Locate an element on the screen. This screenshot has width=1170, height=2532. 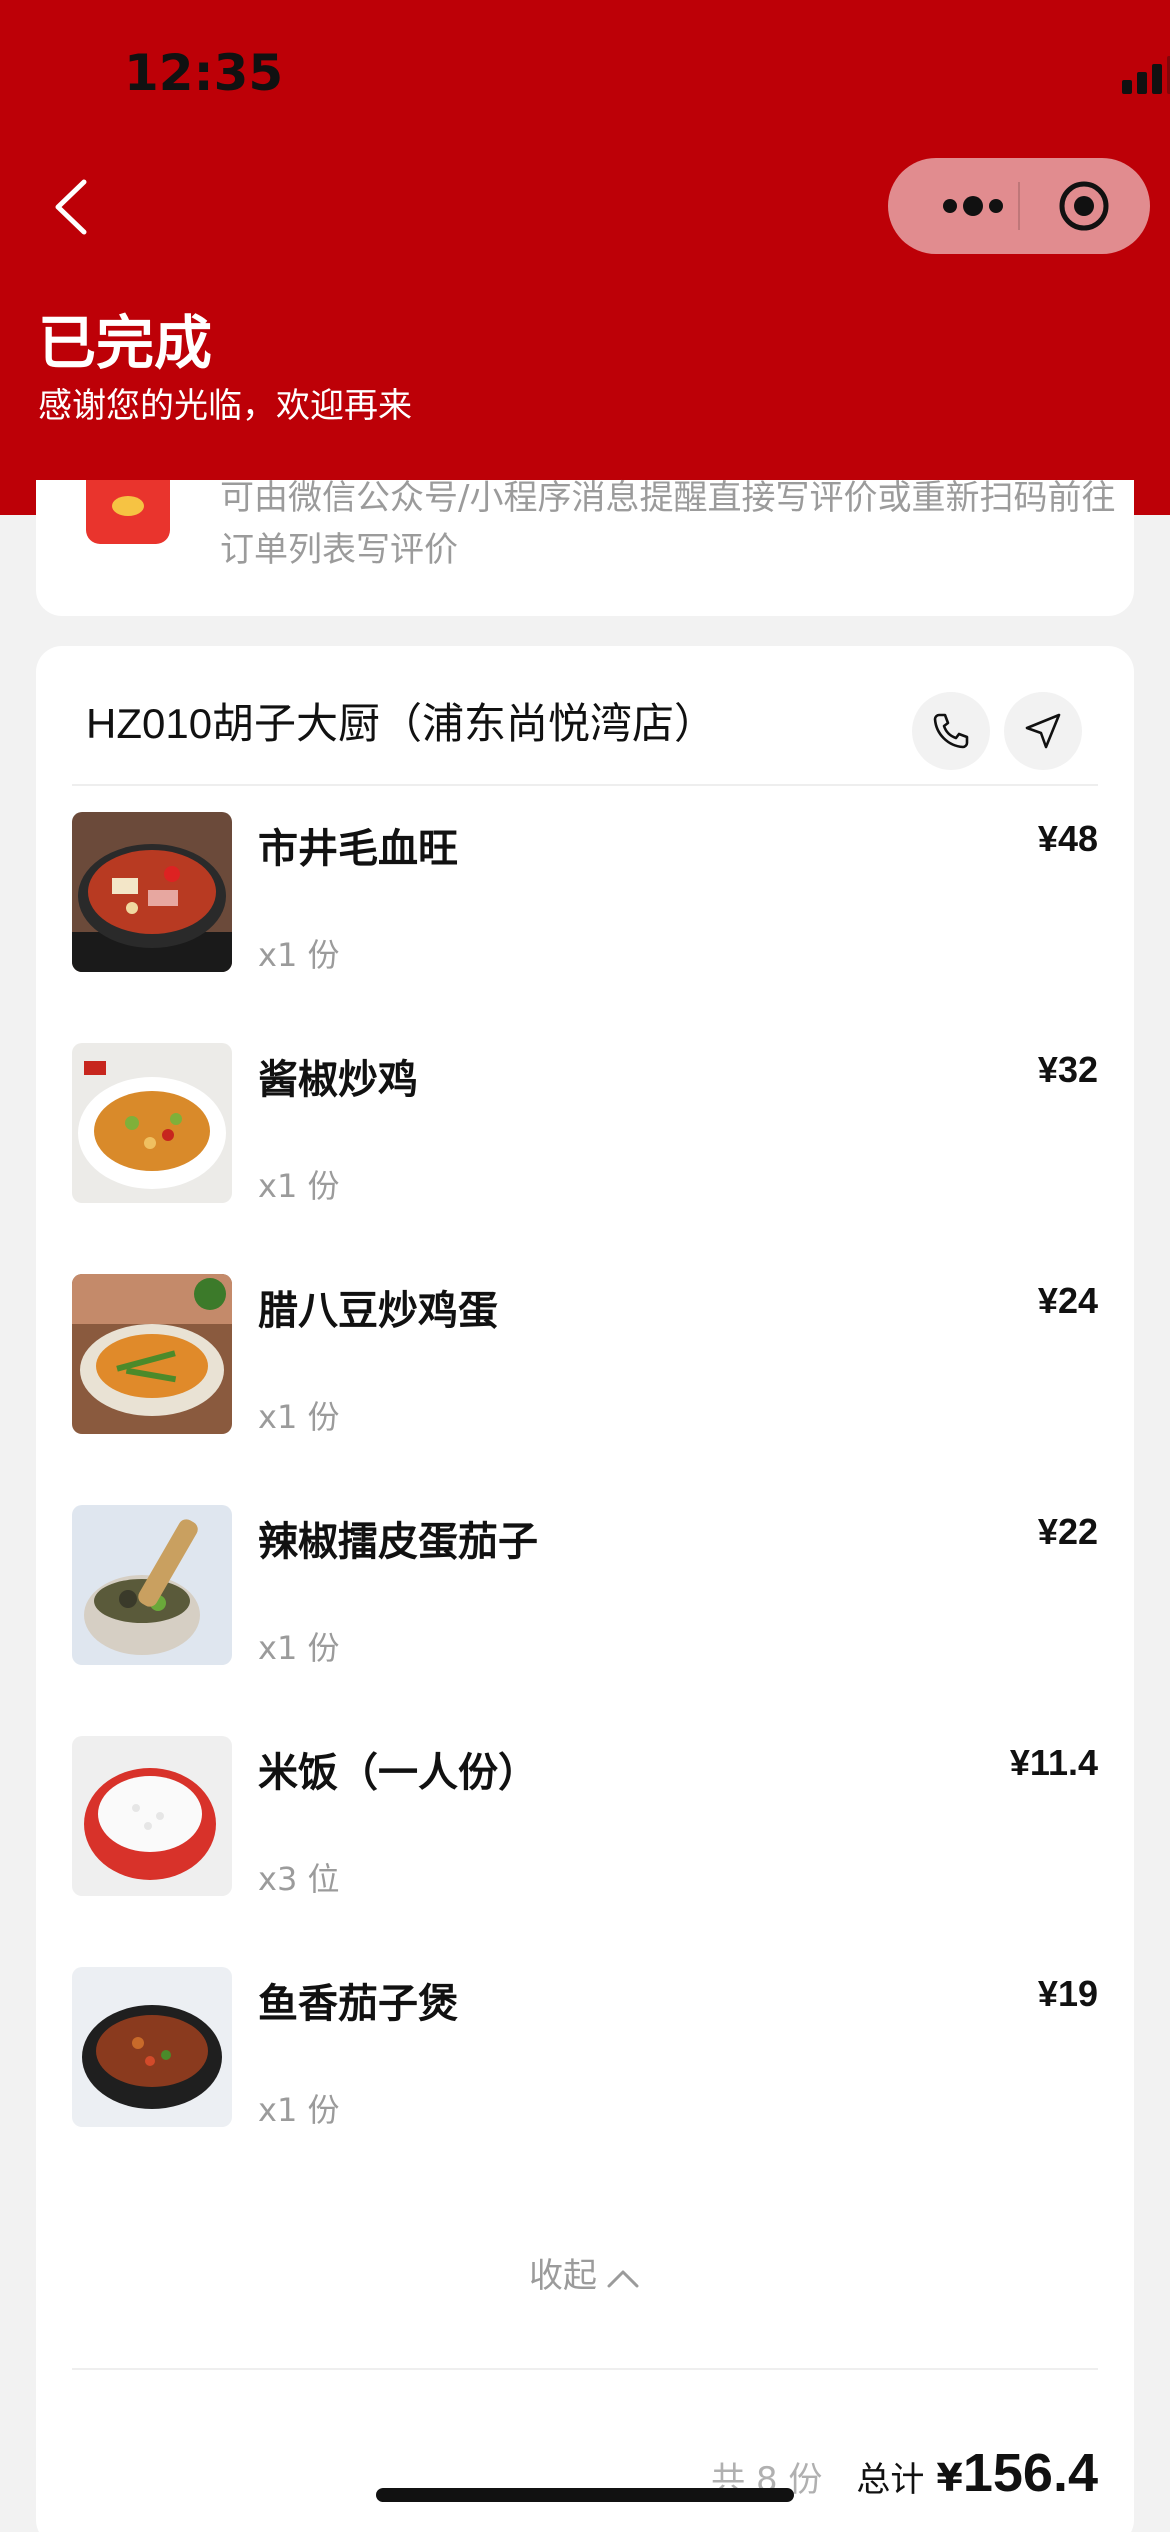
page-title: 已完成 is located at coordinates (125, 343).